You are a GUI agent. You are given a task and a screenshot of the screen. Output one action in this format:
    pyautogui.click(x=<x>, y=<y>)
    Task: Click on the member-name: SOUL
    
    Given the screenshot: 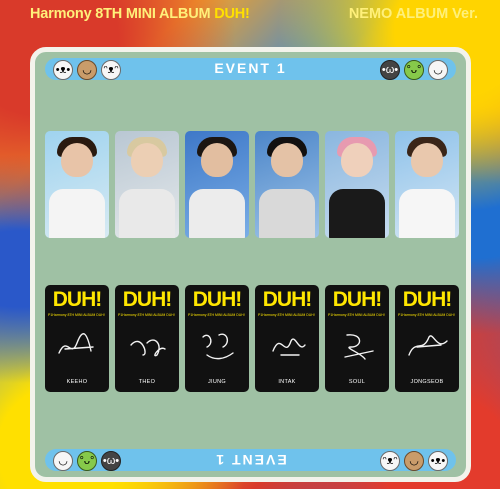 What is the action you would take?
    pyautogui.click(x=357, y=382)
    